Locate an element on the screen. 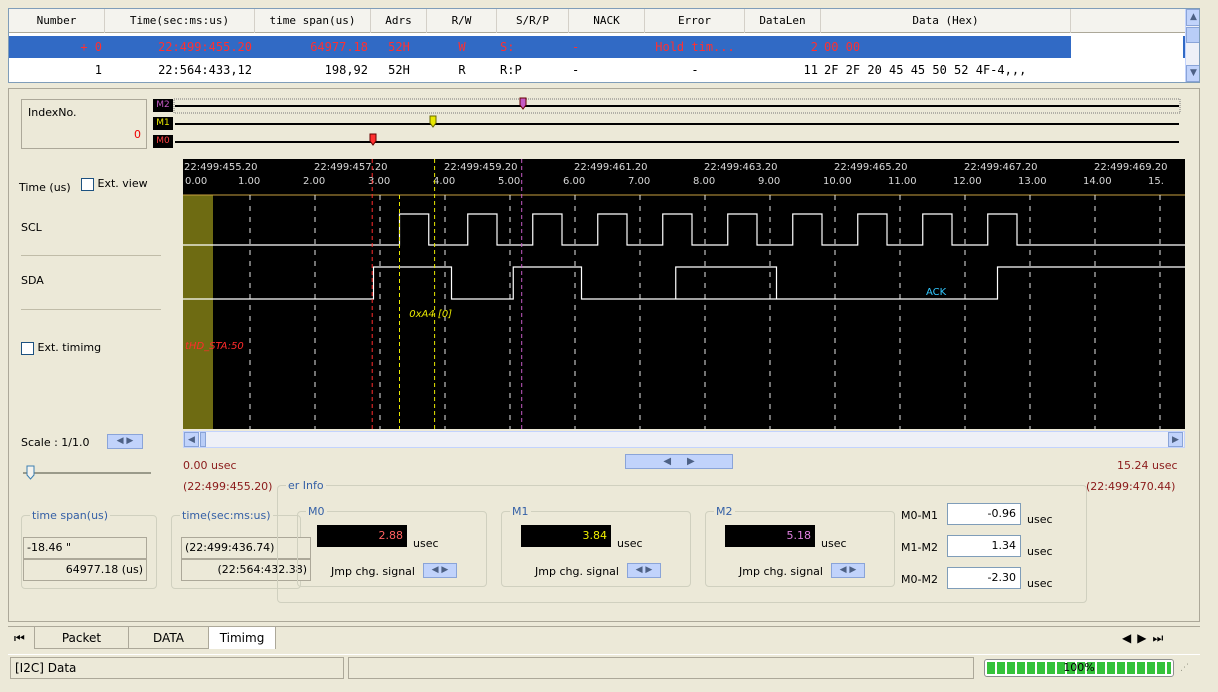 The height and width of the screenshot is (692, 1218). tick-label: 15. is located at coordinates (1156, 181).